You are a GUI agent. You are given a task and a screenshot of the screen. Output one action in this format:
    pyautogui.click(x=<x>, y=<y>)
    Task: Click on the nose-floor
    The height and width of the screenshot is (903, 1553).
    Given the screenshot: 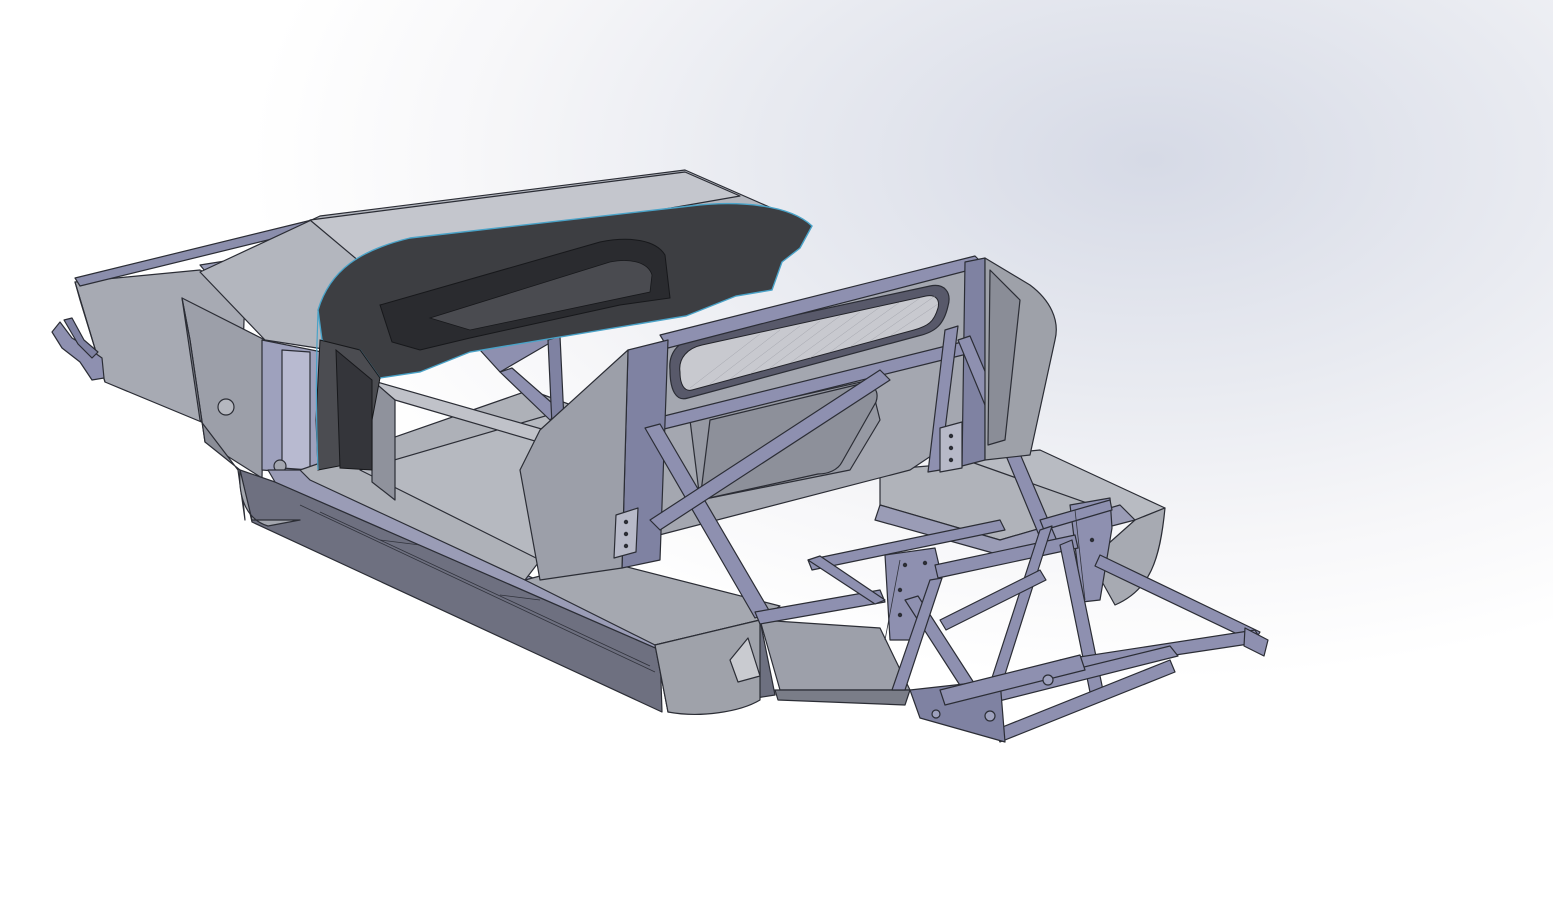 What is the action you would take?
    pyautogui.click(x=835, y=655)
    